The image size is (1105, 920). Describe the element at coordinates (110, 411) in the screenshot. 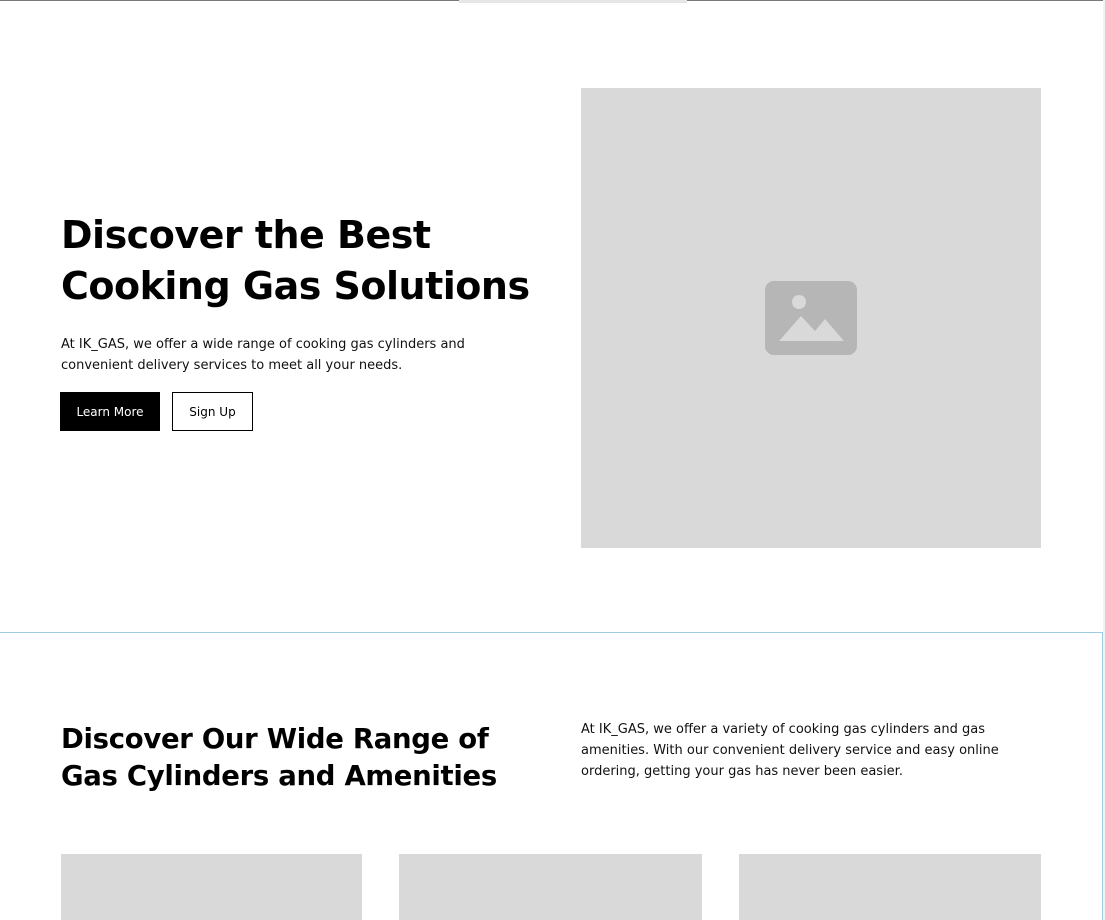

I see `learn-more-button: Learn More` at that location.